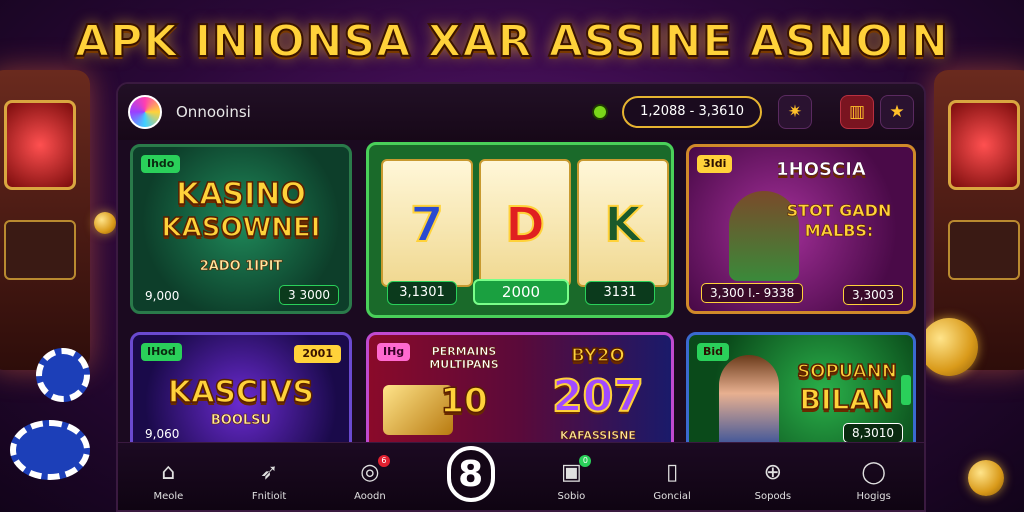 The image size is (1024, 512). What do you see at coordinates (749, 402) in the screenshot?
I see `hostess-figure` at bounding box center [749, 402].